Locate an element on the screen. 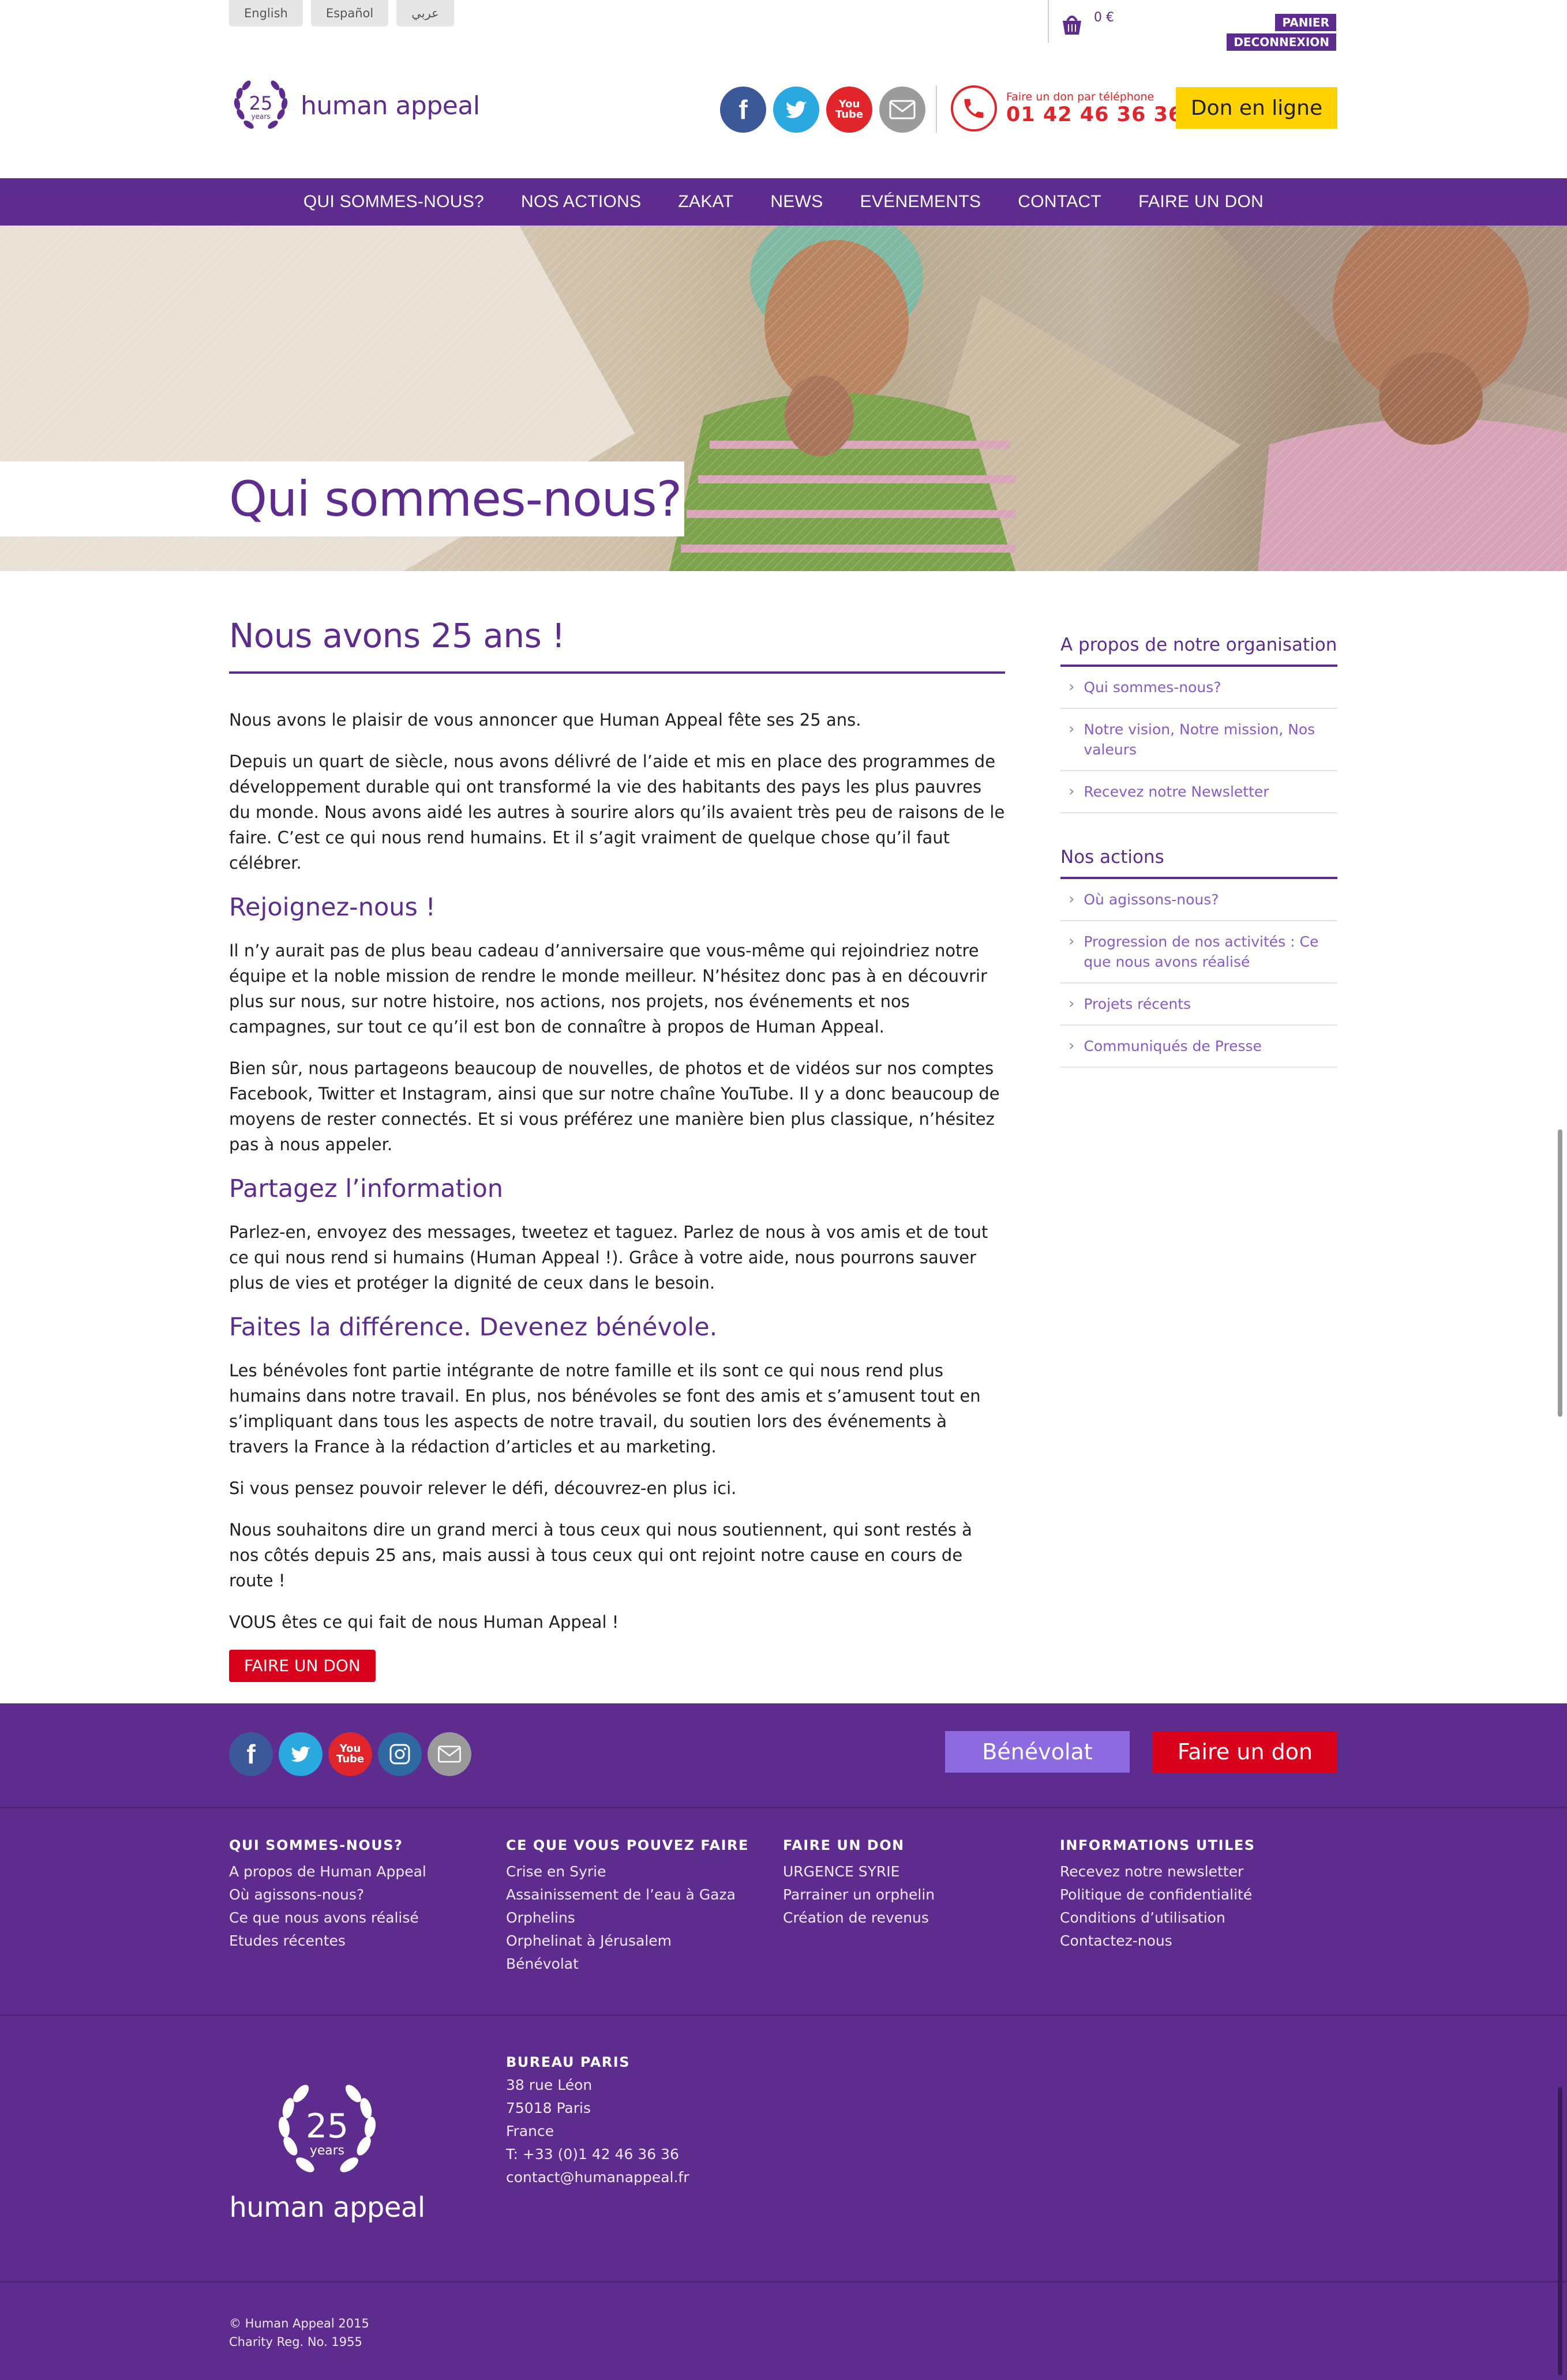  panier-link: PANIER is located at coordinates (1305, 23).